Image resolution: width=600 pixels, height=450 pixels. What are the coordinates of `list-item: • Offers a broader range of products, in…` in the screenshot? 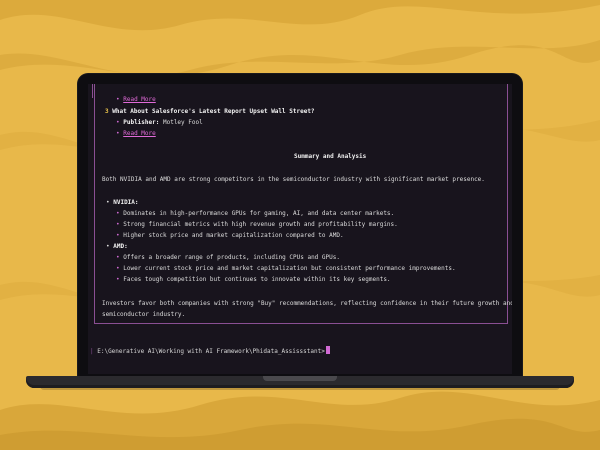 It's located at (228, 258).